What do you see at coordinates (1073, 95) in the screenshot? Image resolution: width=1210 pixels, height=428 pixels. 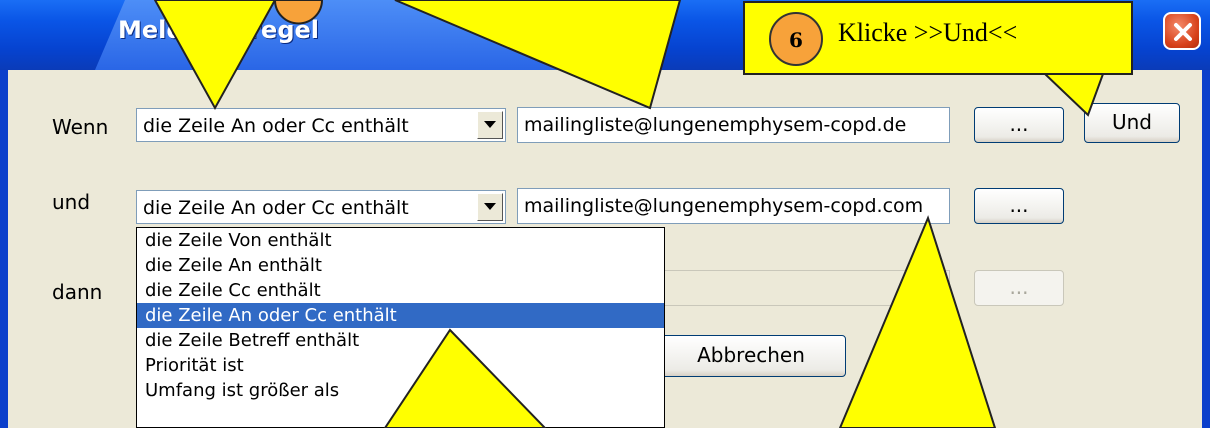 I see `callout-tail` at bounding box center [1073, 95].